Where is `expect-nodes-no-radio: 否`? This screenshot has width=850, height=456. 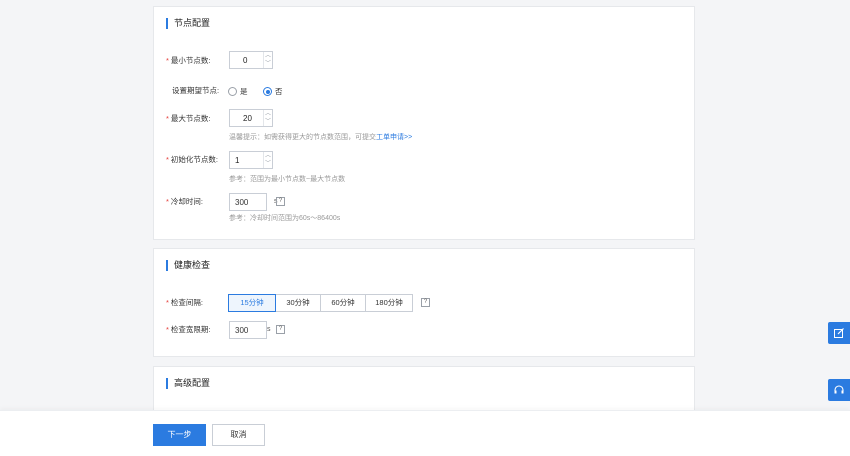 expect-nodes-no-radio: 否 is located at coordinates (273, 91).